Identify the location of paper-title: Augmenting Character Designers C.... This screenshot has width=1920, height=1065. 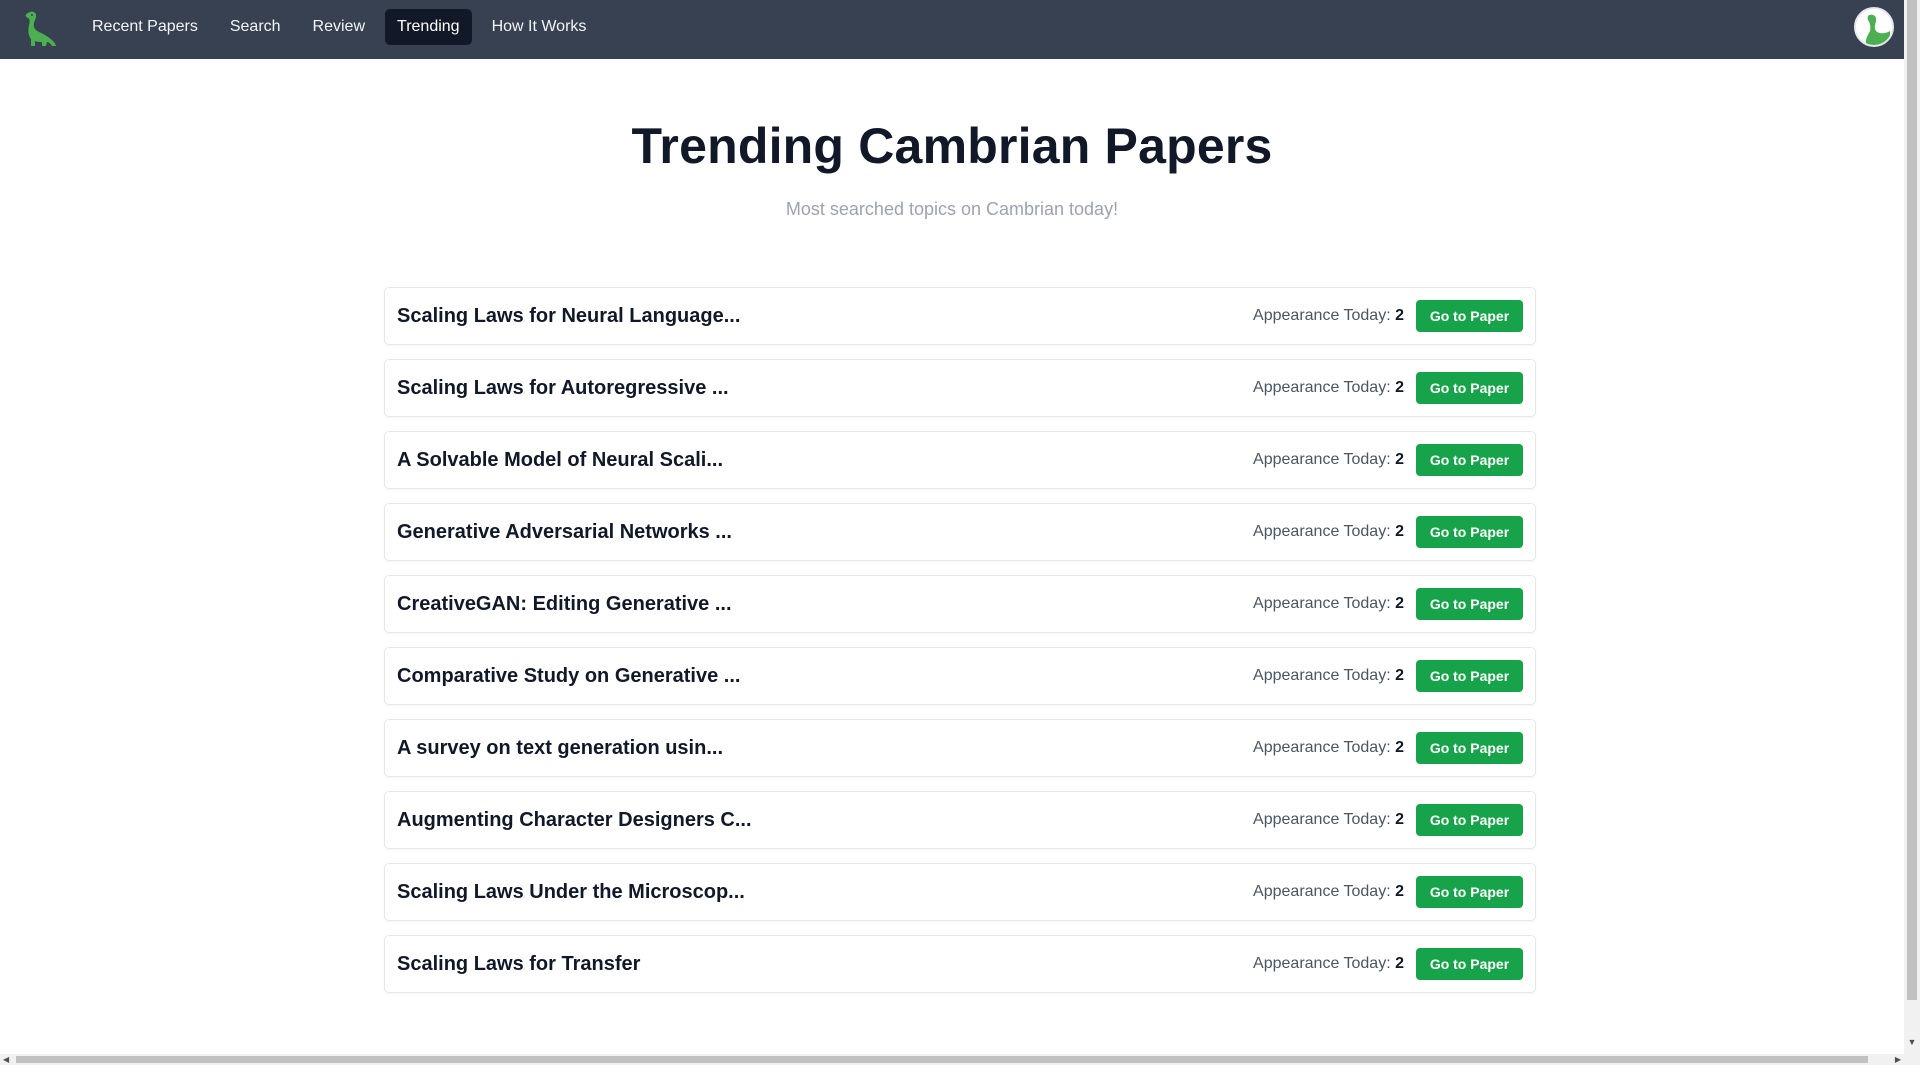
(574, 819).